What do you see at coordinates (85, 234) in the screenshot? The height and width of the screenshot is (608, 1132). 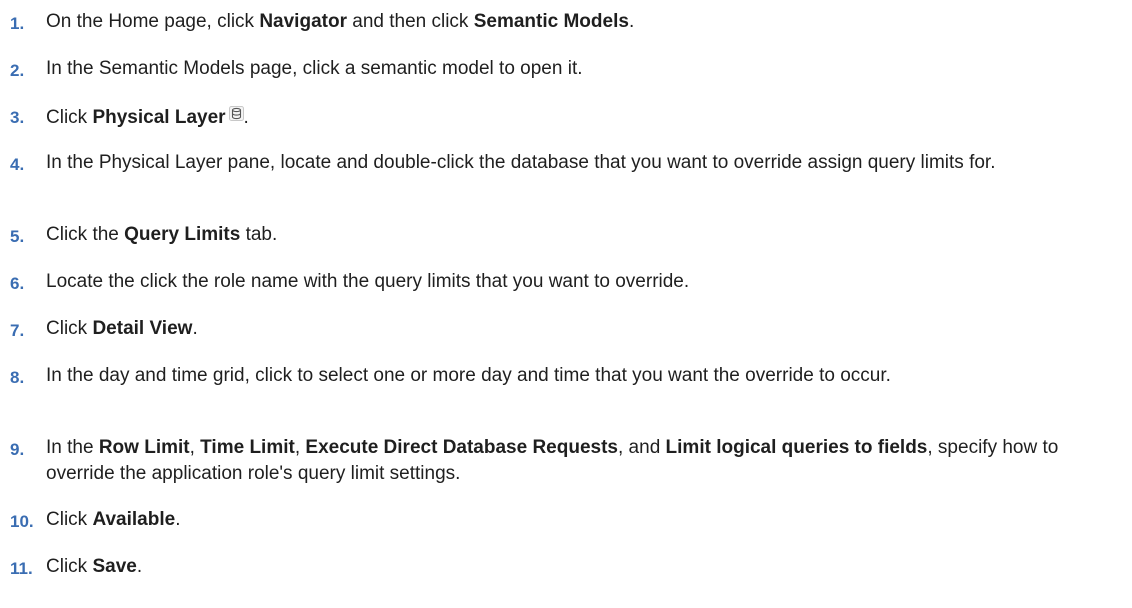 I see `step-text-segment: Click the` at bounding box center [85, 234].